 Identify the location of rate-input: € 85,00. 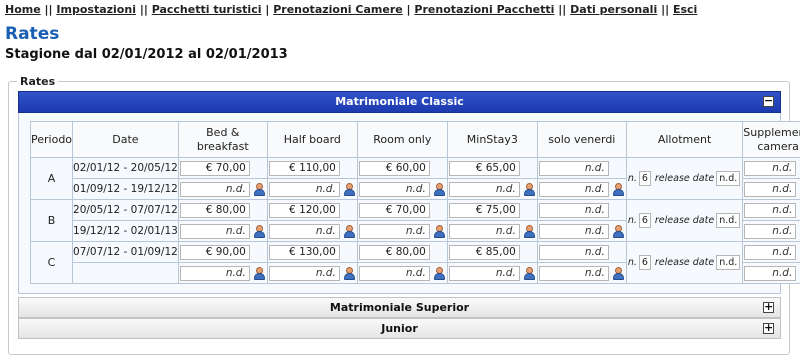
(484, 252).